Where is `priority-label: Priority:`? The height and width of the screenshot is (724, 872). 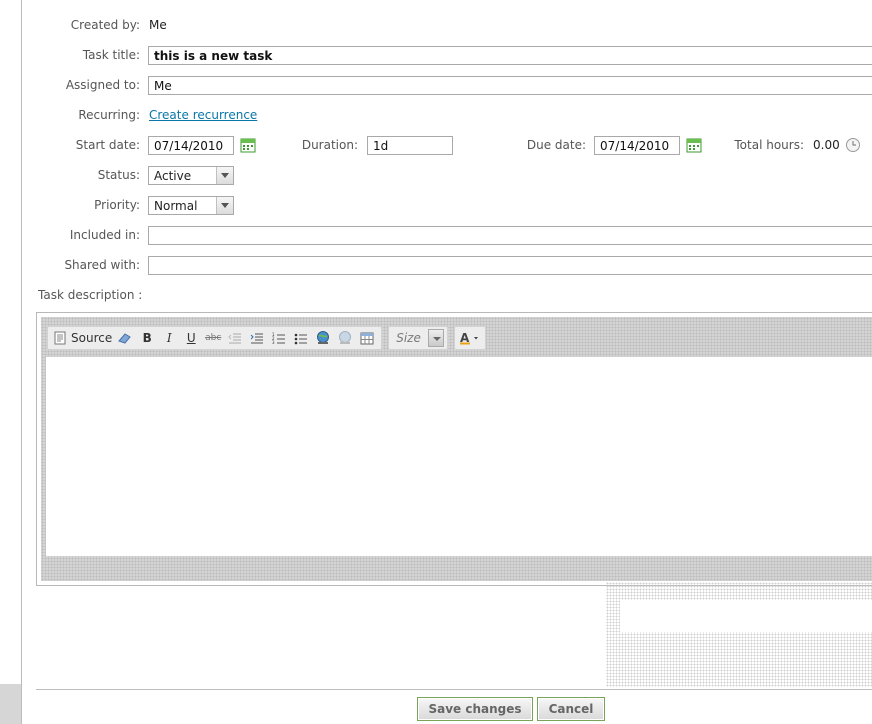
priority-label: Priority: is located at coordinates (117, 205).